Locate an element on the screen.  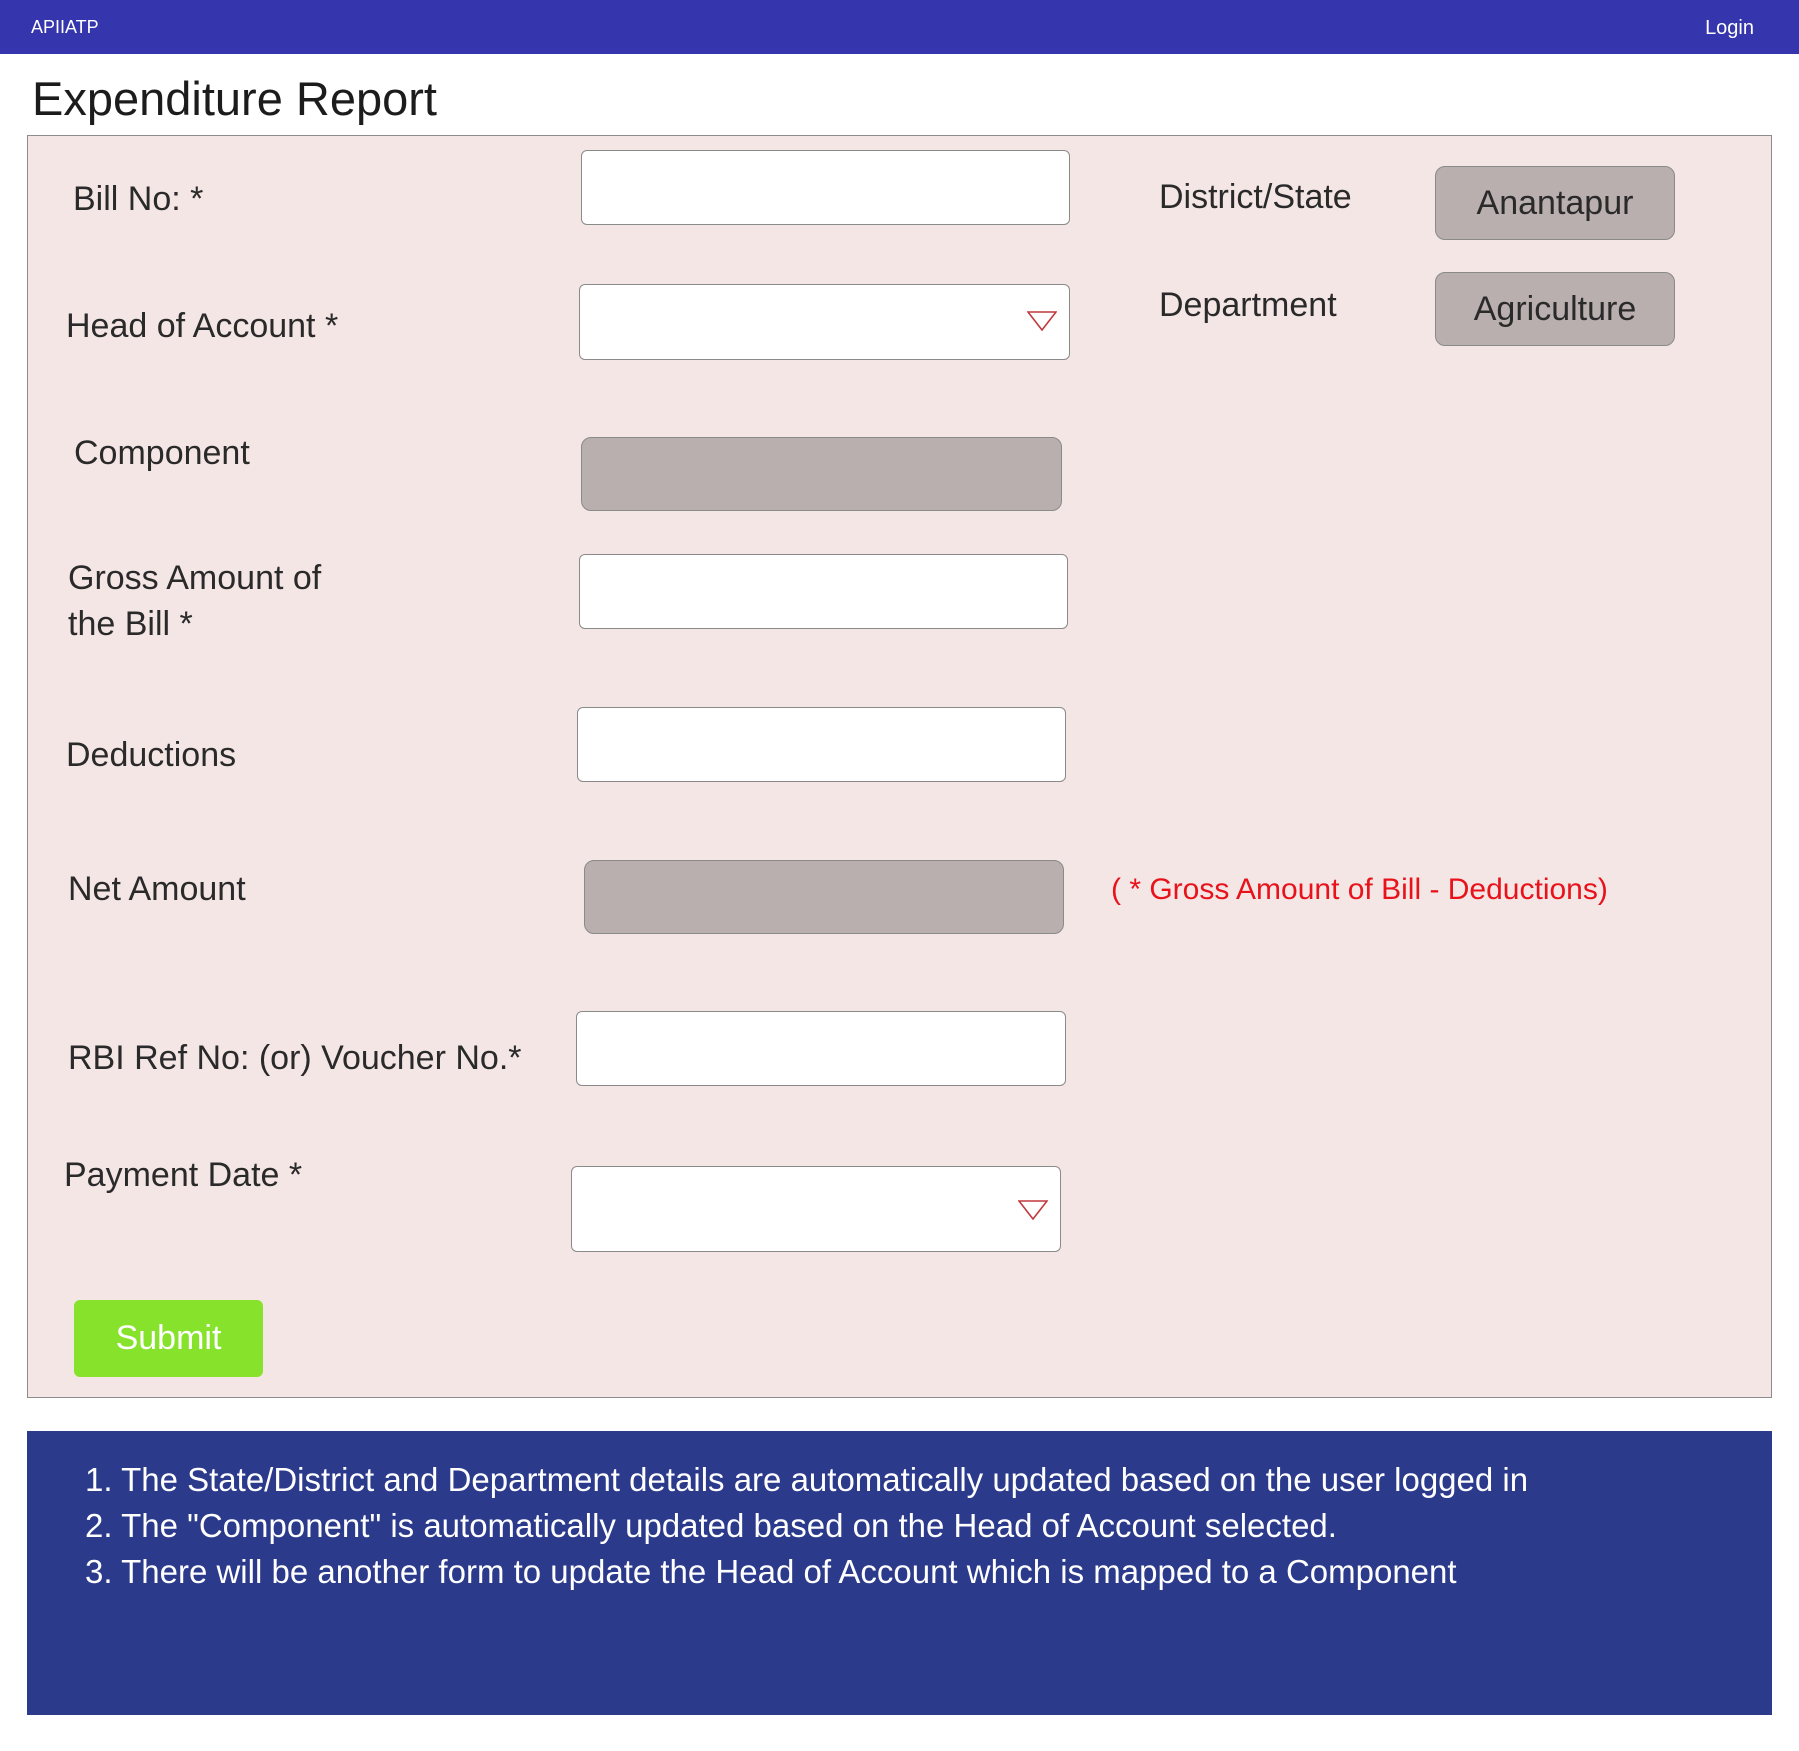
gross-amount-input is located at coordinates (823, 591).